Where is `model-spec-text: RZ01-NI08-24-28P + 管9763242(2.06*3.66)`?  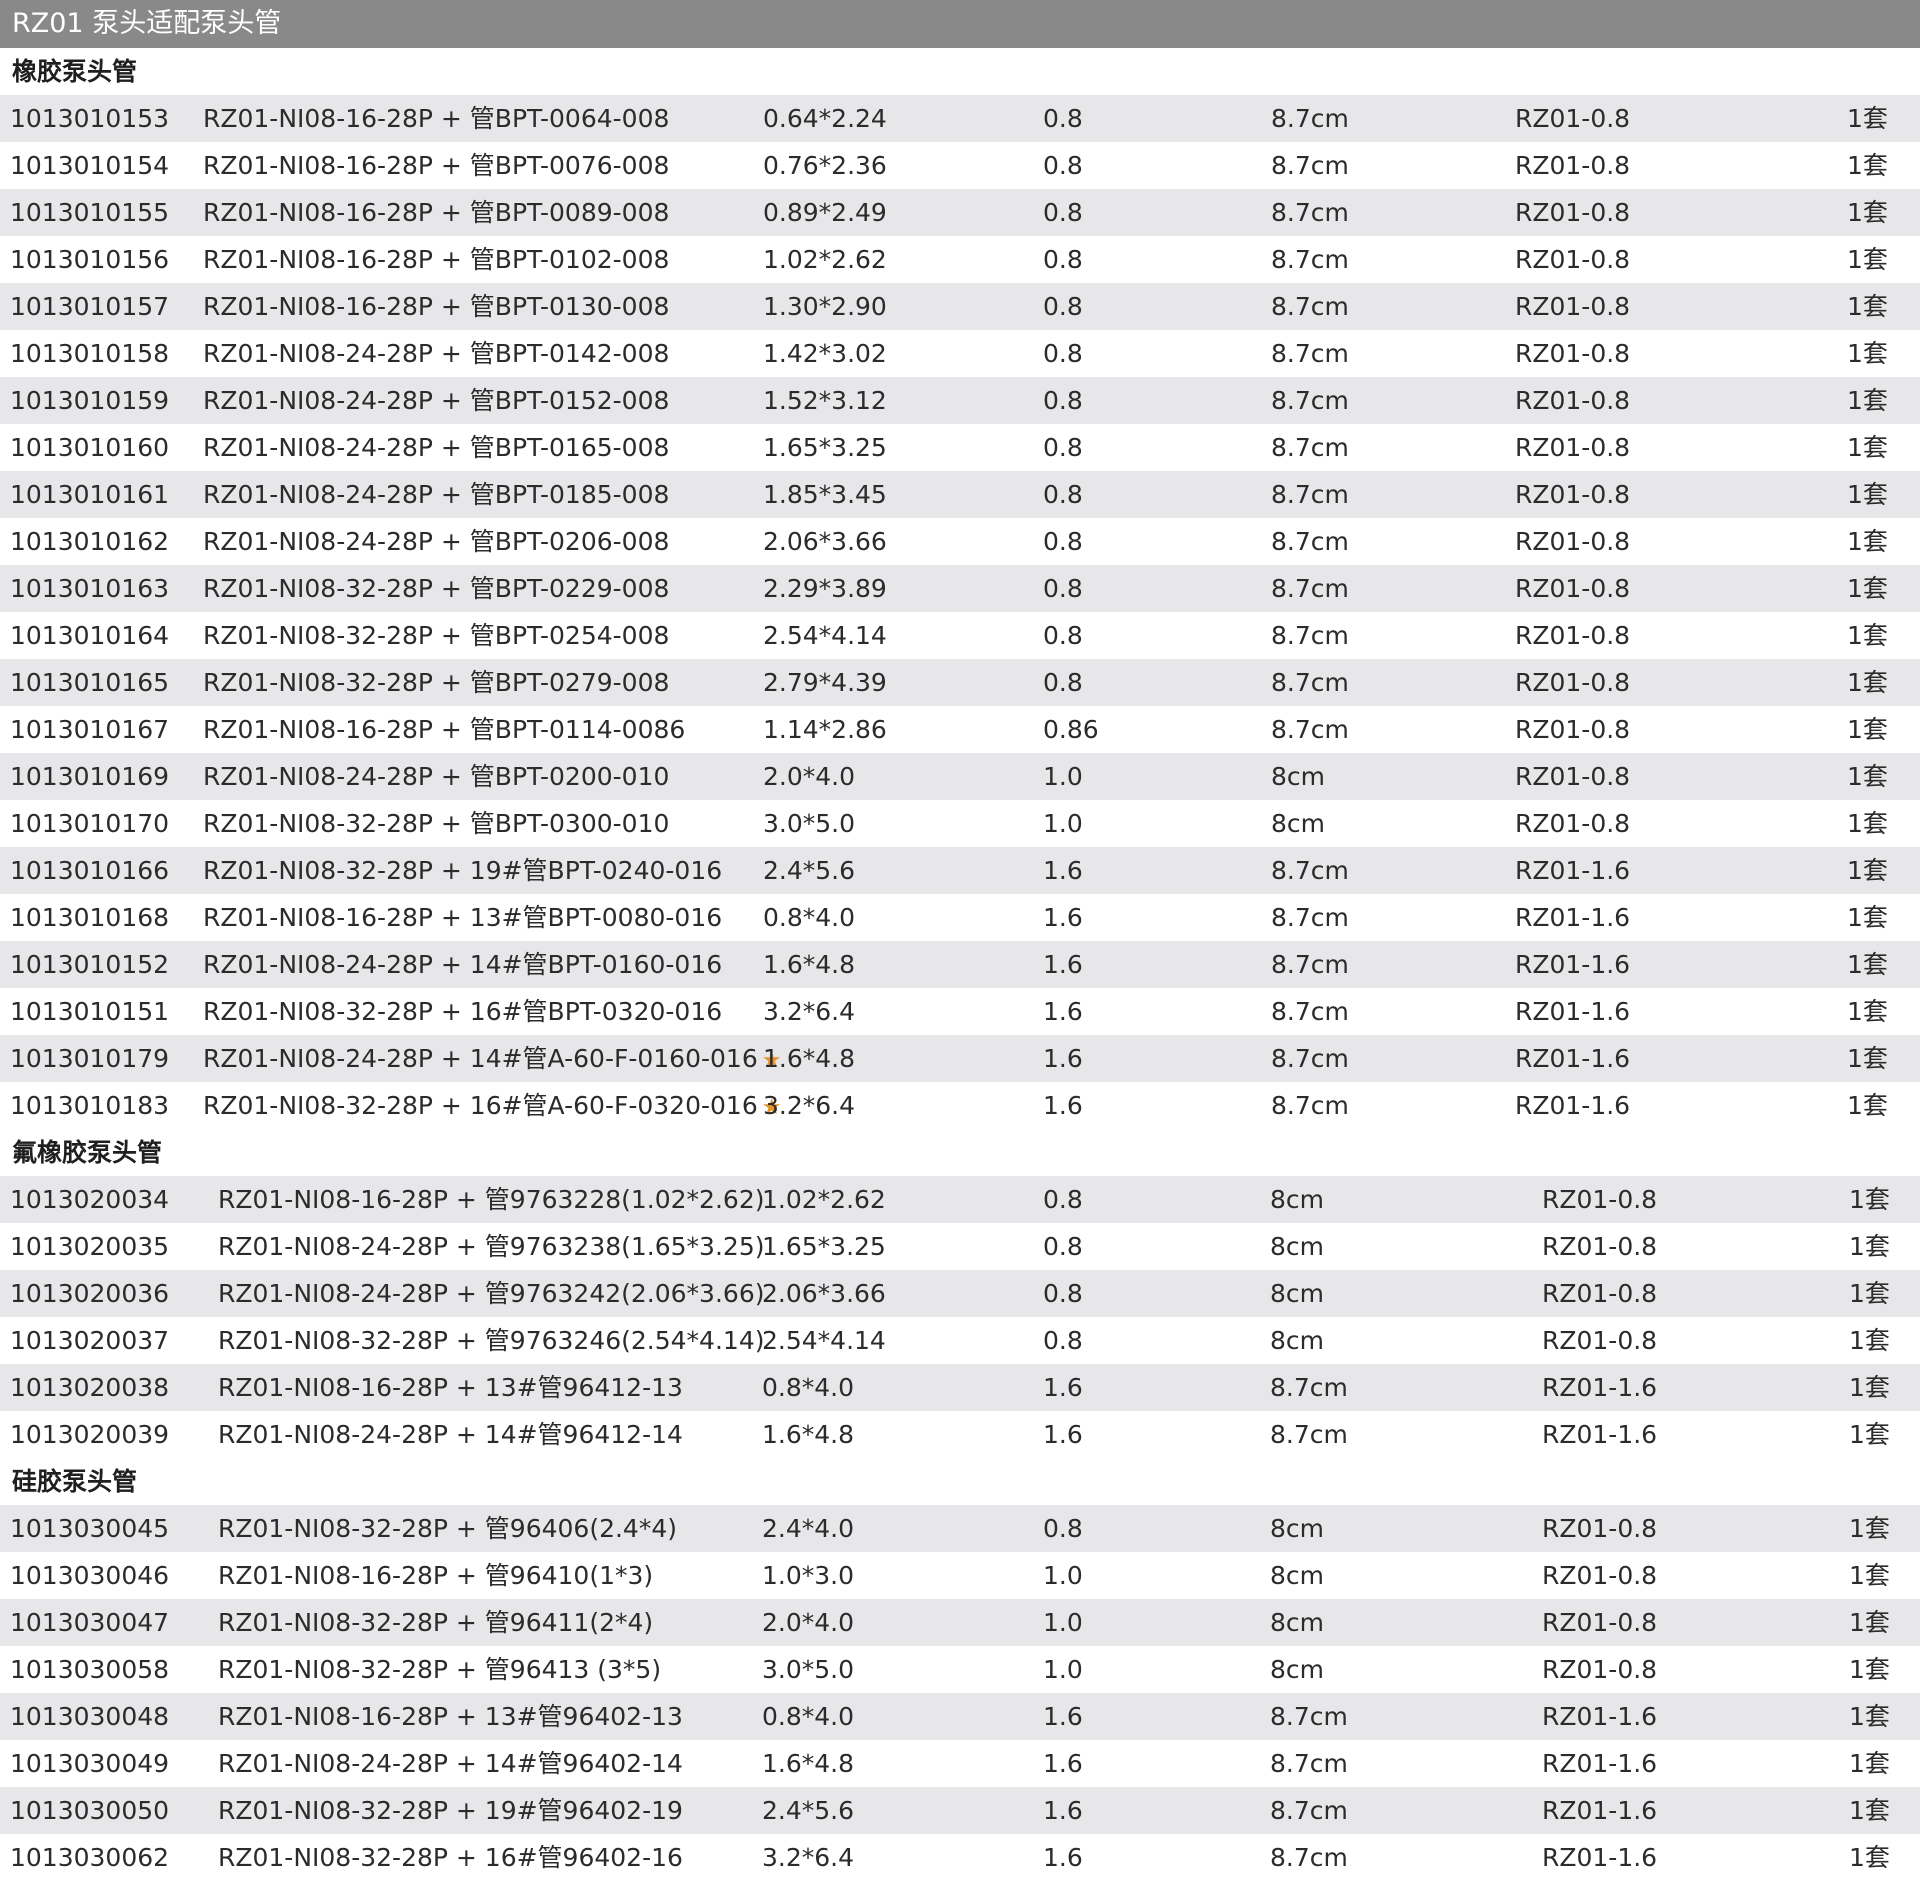
model-spec-text: RZ01-NI08-24-28P + 管9763242(2.06*3.66) is located at coordinates (491, 1293).